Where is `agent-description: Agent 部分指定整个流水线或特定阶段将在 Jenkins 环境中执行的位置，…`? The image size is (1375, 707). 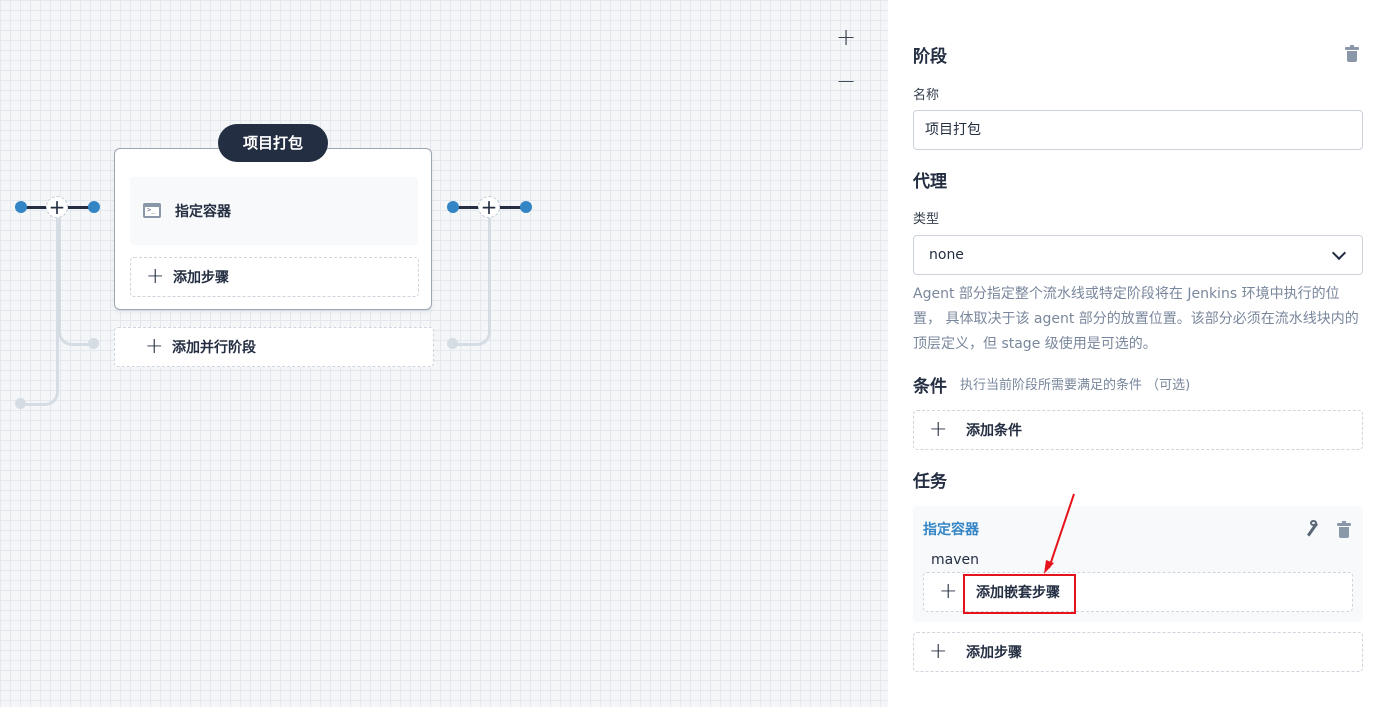
agent-description: Agent 部分指定整个流水线或特定阶段将在 Jenkins 环境中执行的位置，… is located at coordinates (1136, 319).